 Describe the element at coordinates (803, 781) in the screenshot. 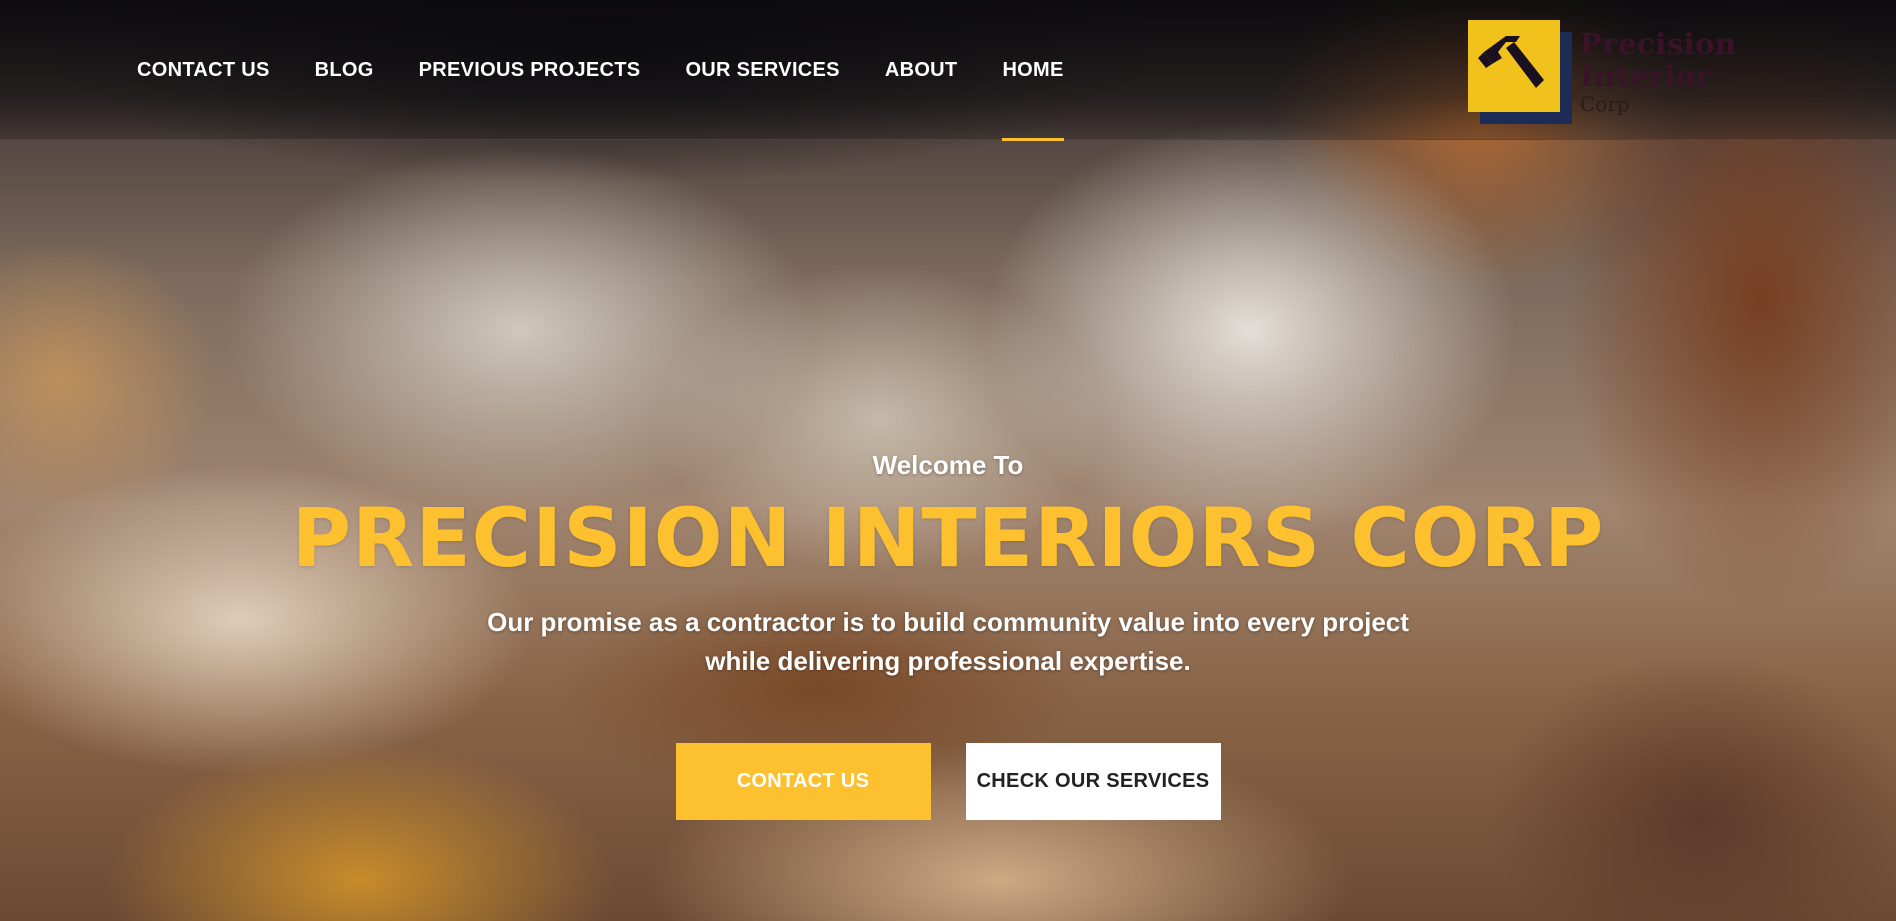

I see `contact-us-button: CONTACT US` at that location.